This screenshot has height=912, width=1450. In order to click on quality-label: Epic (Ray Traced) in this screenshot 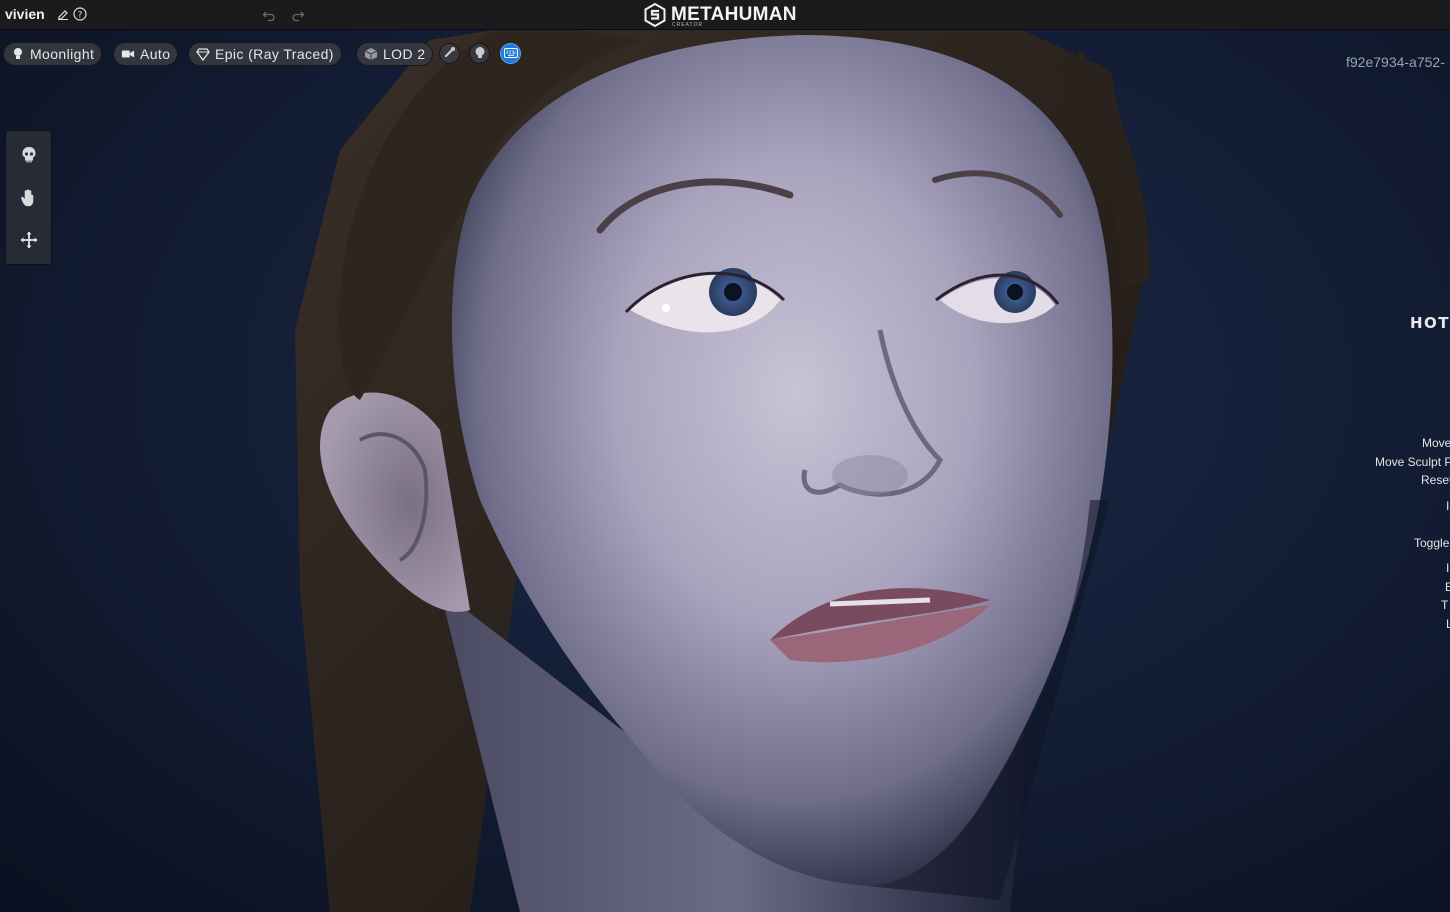, I will do `click(274, 54)`.